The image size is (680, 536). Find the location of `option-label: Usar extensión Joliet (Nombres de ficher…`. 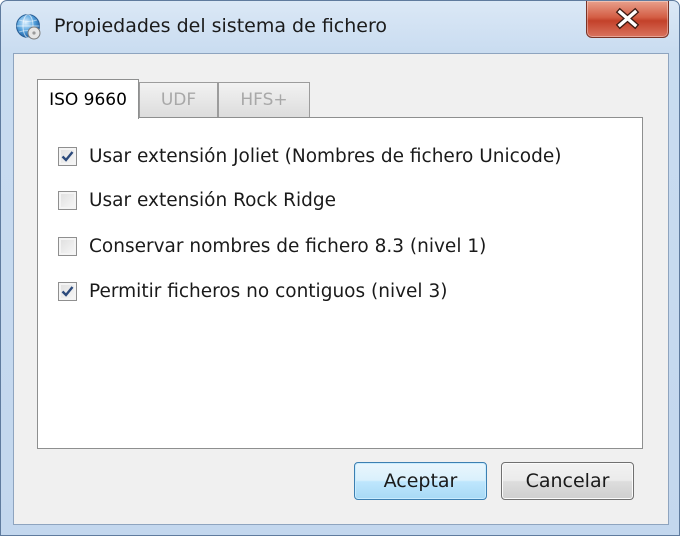

option-label: Usar extensión Joliet (Nombres de ficher… is located at coordinates (325, 156).